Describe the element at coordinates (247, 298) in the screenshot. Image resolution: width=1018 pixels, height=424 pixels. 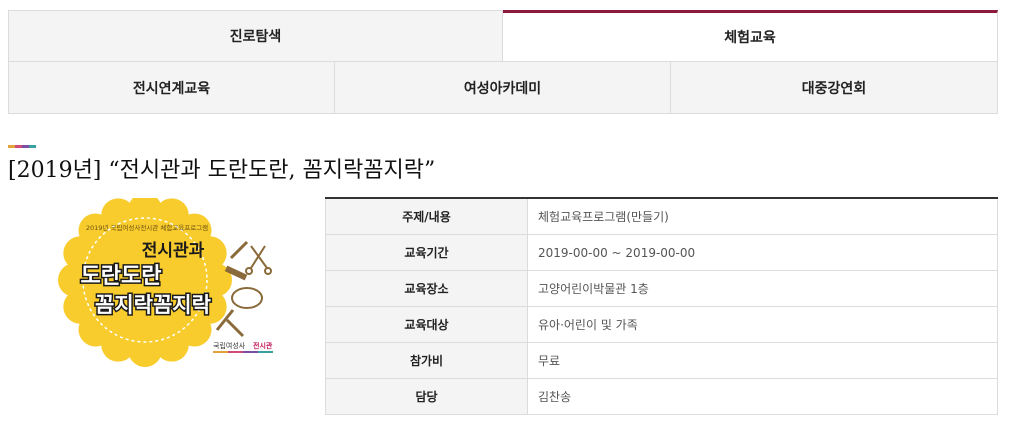
I see `palette-icon` at that location.